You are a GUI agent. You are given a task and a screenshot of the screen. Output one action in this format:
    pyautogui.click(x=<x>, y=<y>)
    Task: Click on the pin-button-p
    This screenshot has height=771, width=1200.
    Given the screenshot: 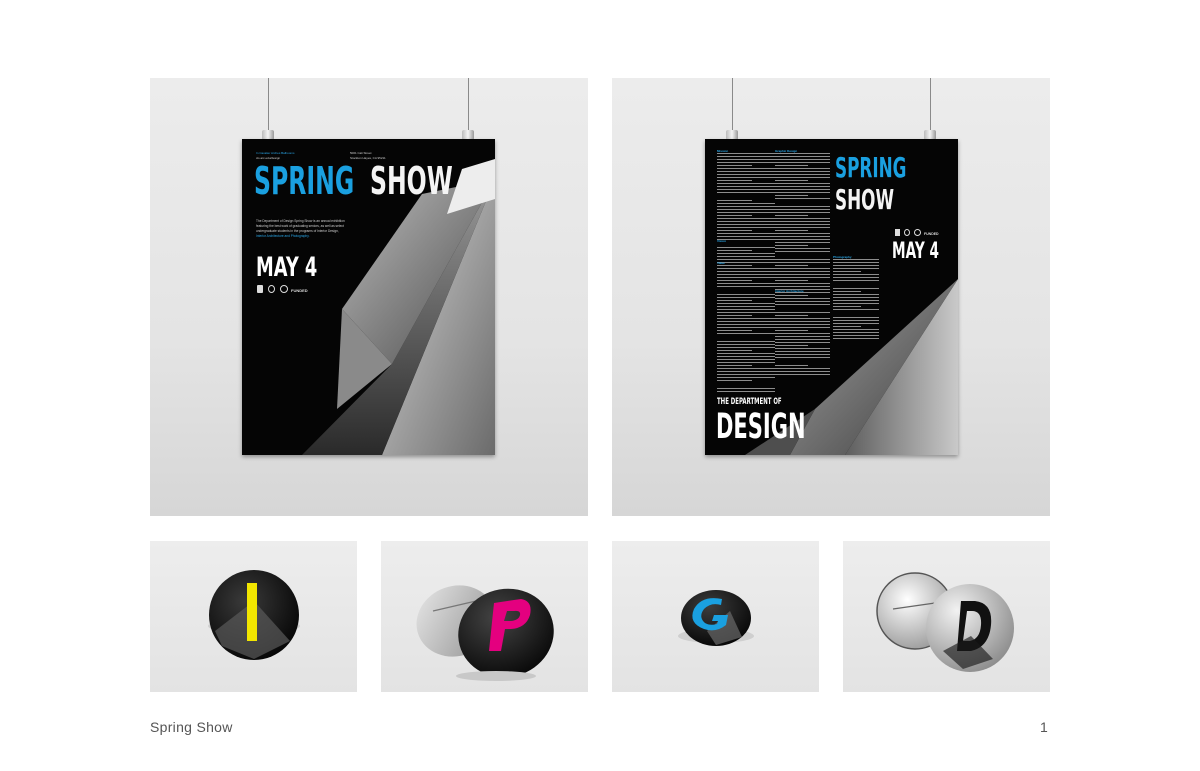 What is the action you would take?
    pyautogui.click(x=485, y=633)
    